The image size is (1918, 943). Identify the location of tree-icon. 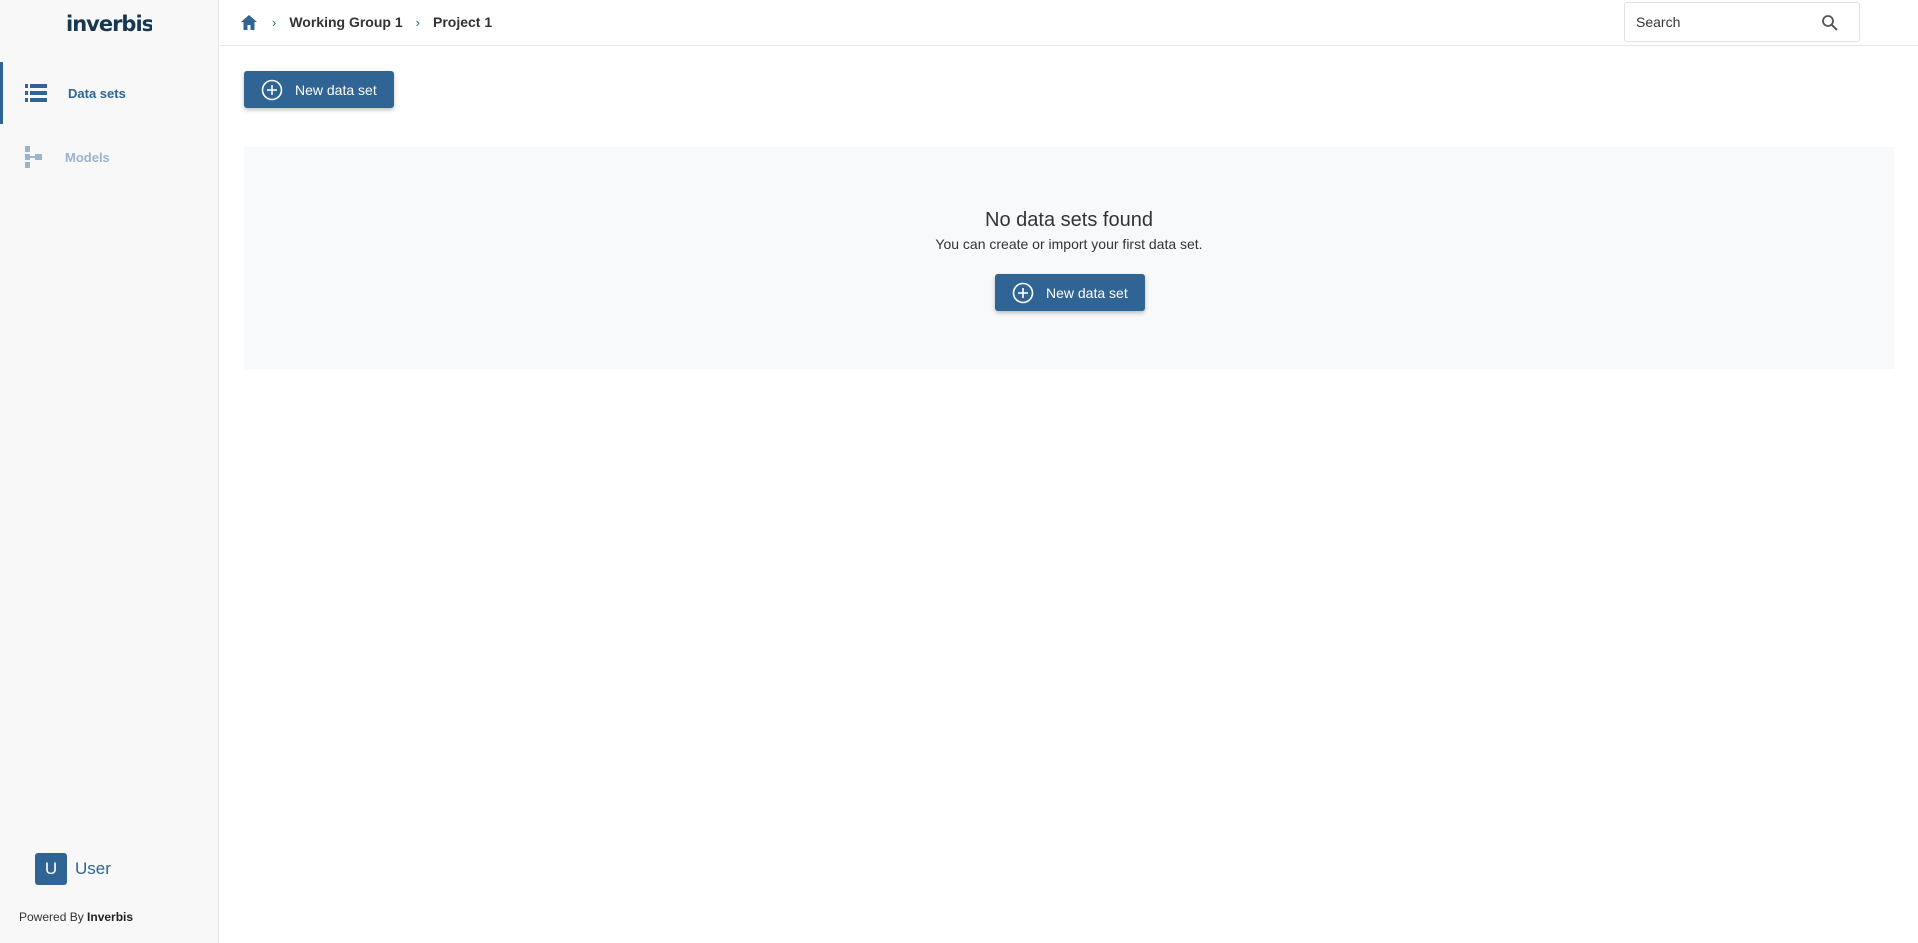
(33, 157).